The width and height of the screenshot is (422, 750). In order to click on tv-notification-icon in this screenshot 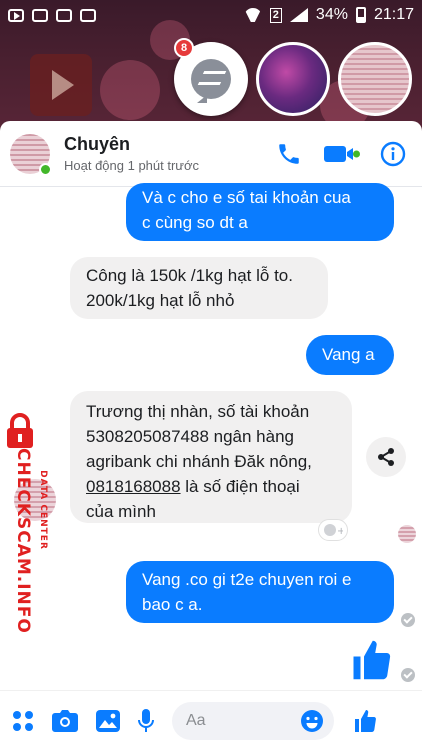, I will do `click(88, 15)`.